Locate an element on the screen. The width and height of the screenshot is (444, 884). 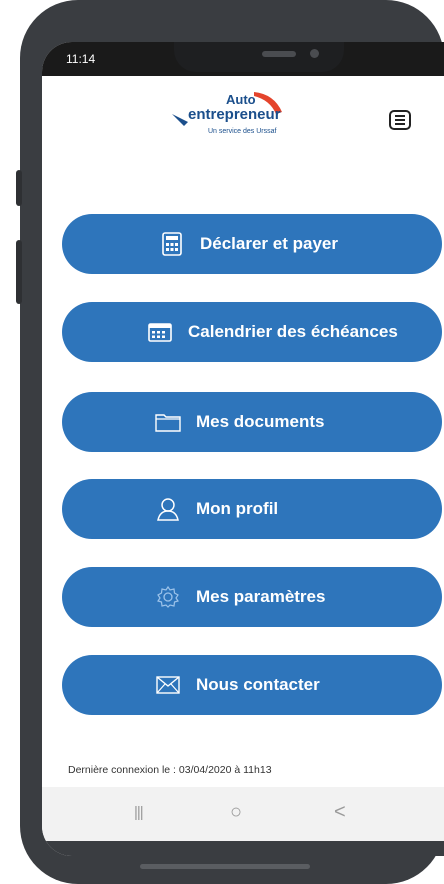
status-bar: 11:14 is located at coordinates (243, 59).